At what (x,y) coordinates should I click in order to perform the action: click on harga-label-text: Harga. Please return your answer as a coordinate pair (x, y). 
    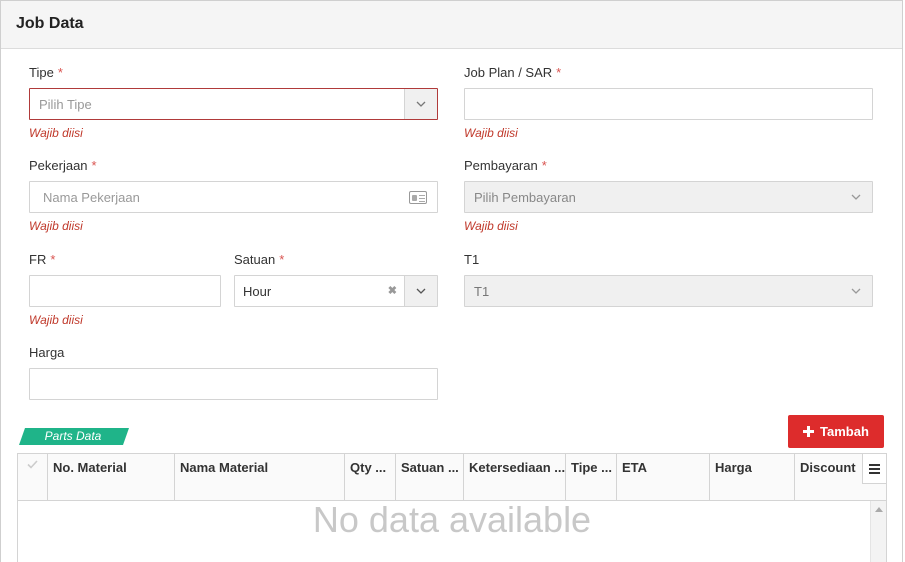
    Looking at the image, I should click on (47, 352).